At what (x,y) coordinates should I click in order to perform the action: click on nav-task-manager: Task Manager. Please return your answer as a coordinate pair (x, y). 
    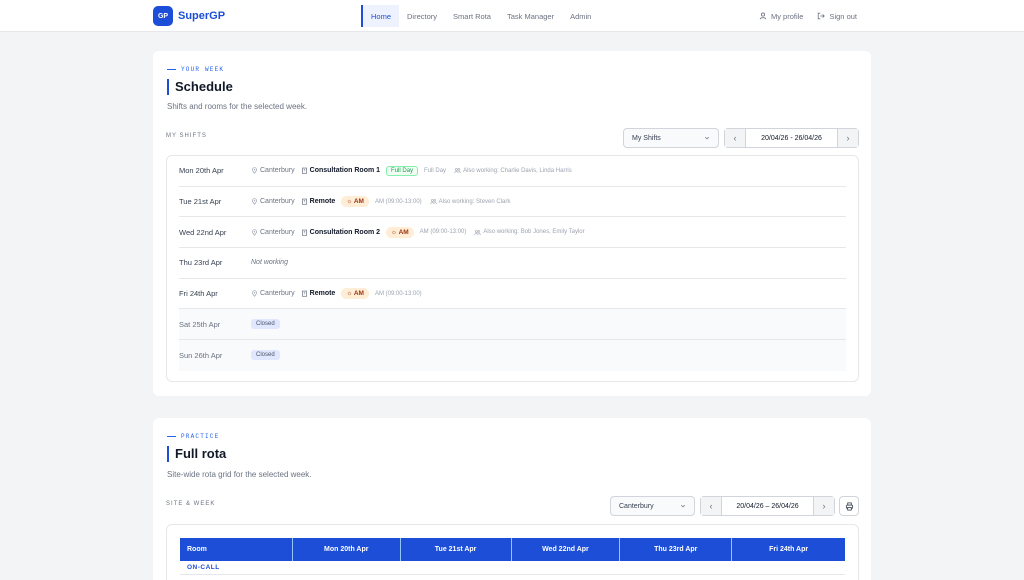
    Looking at the image, I should click on (530, 16).